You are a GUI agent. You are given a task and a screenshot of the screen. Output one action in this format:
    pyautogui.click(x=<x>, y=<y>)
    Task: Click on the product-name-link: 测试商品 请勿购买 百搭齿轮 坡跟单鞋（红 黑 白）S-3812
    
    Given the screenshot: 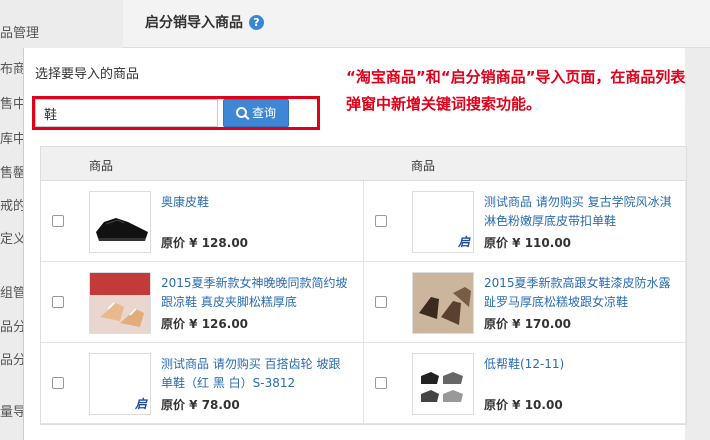 What is the action you would take?
    pyautogui.click(x=255, y=374)
    